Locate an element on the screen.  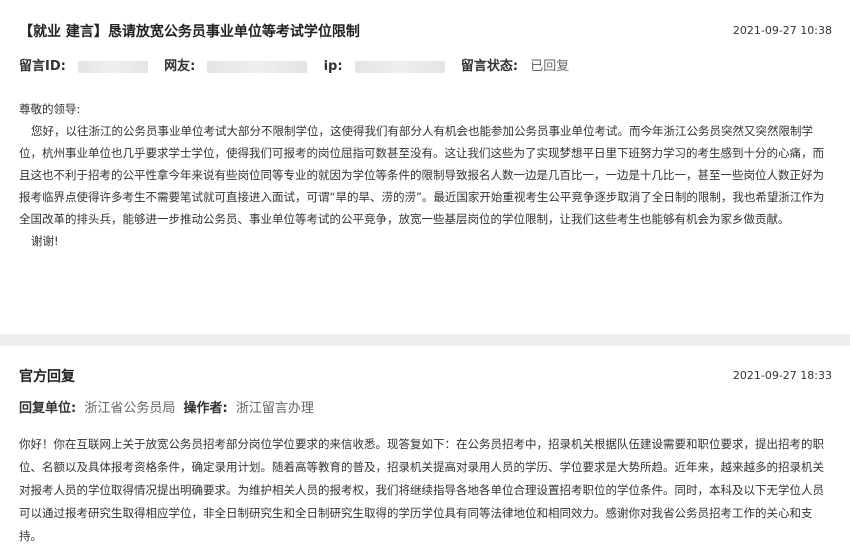
section-divider is located at coordinates (425, 340).